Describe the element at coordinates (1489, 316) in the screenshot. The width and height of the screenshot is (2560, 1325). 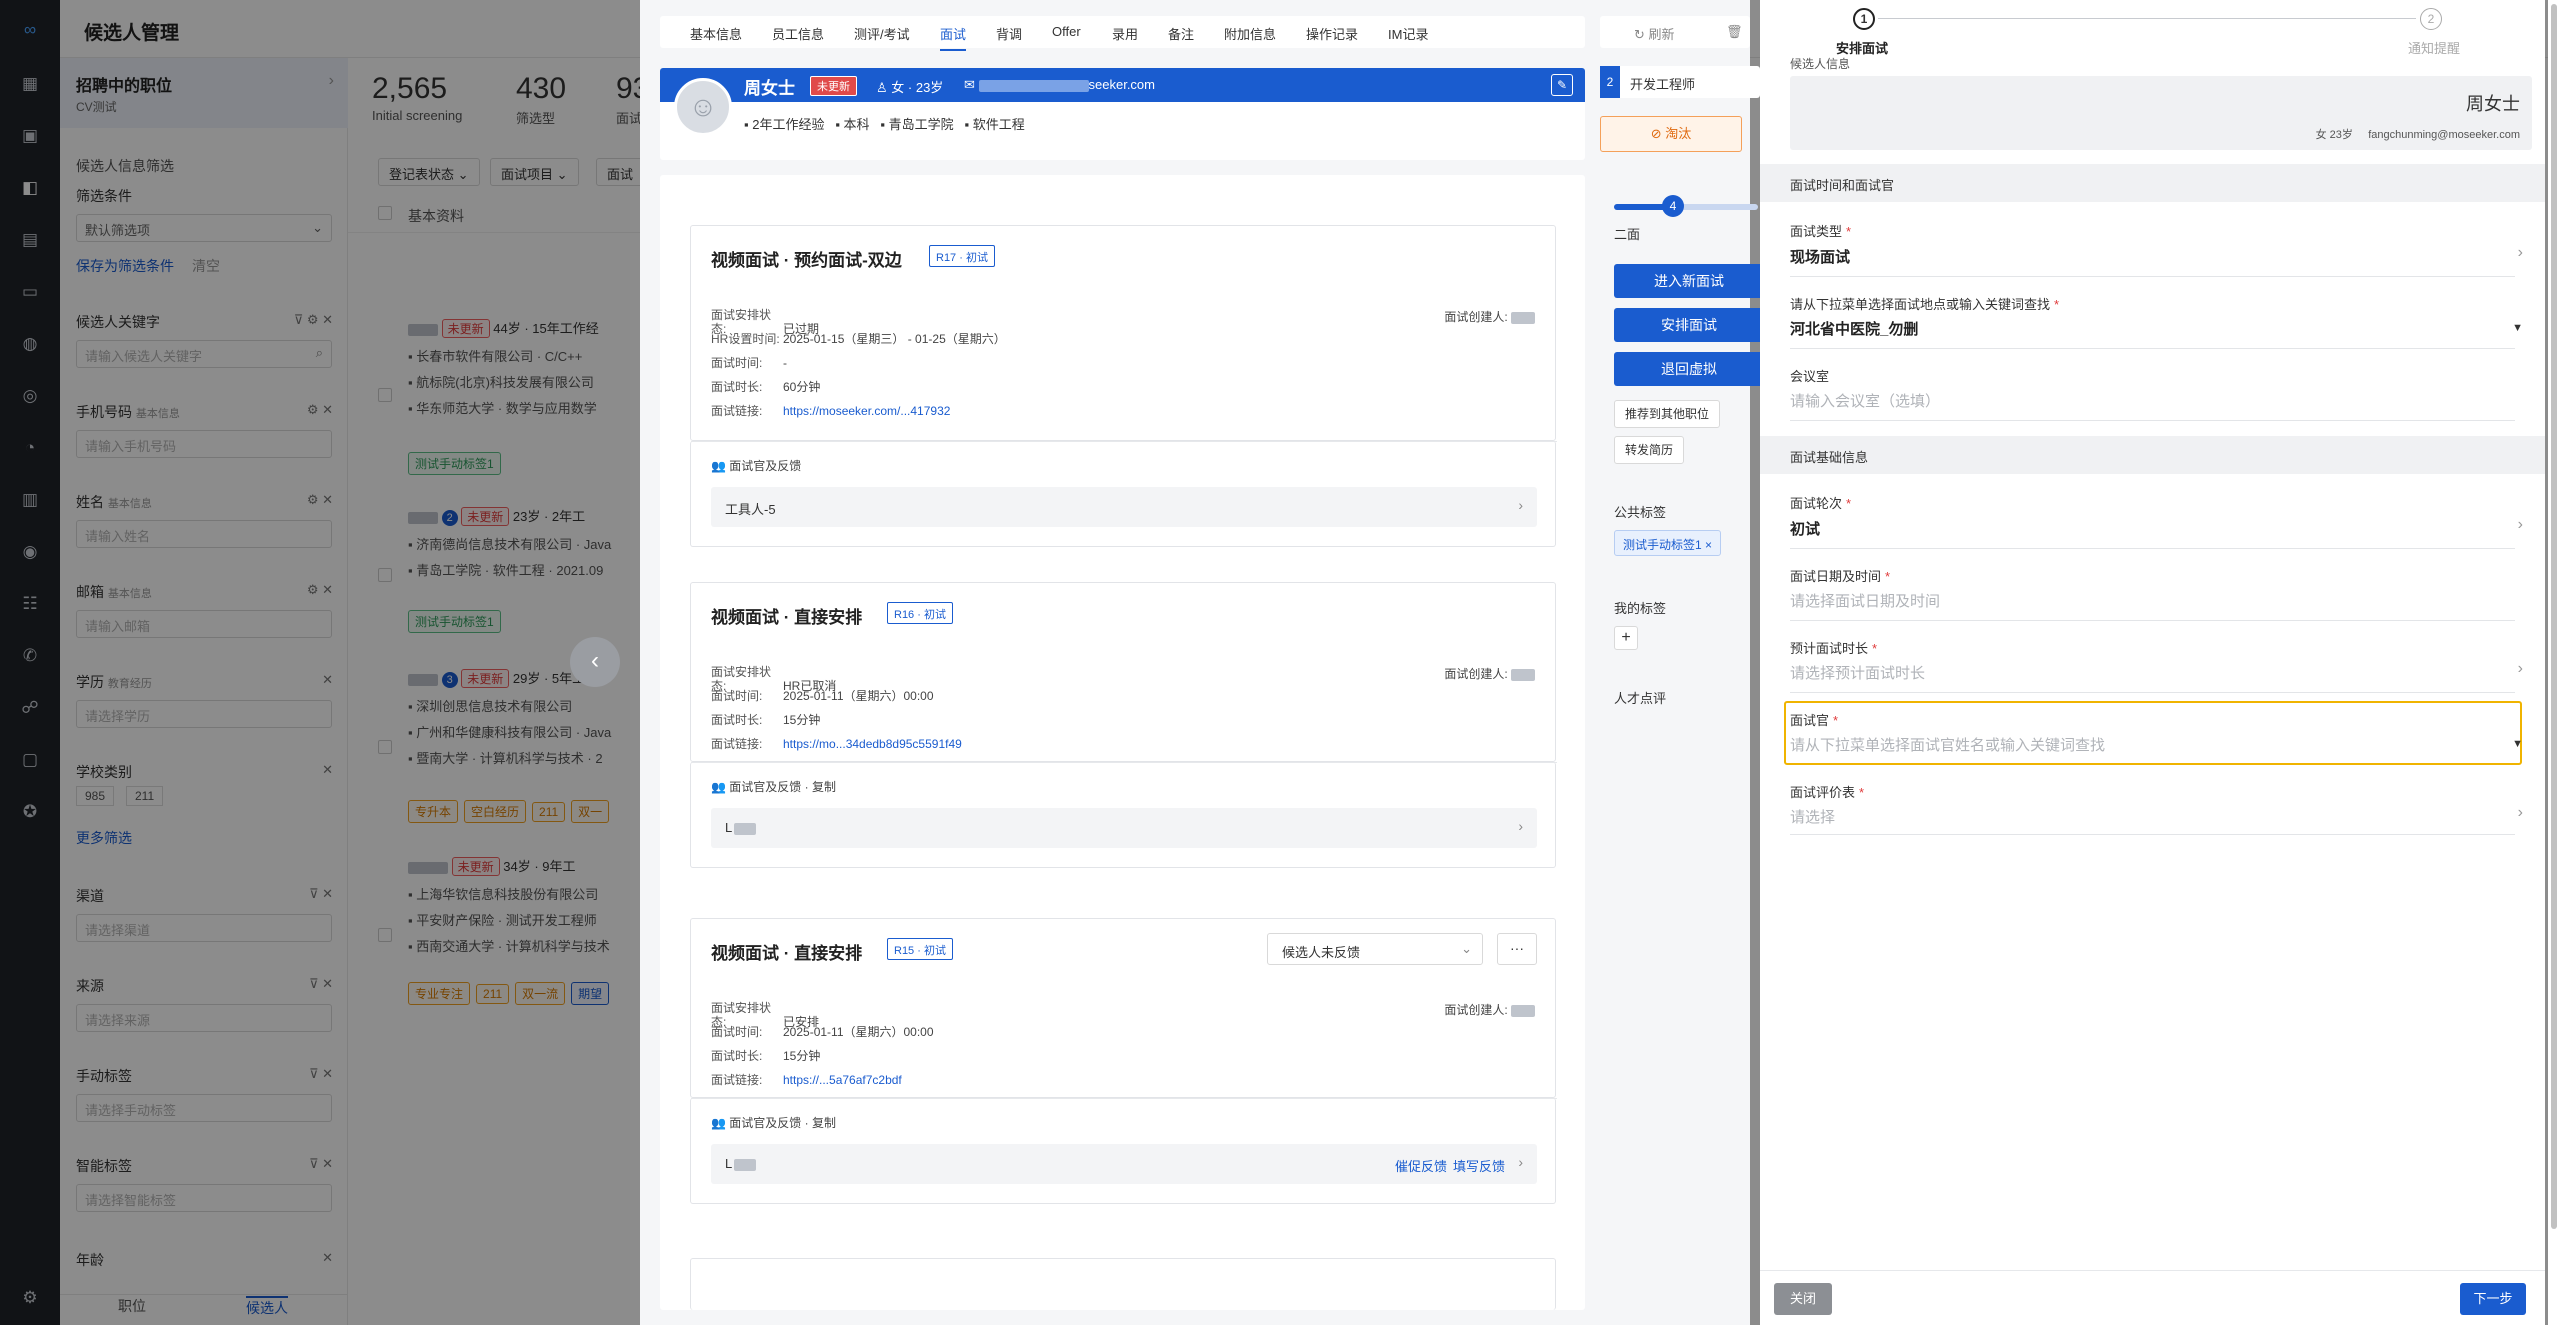
I see `interview-creator: 面试创建人:` at that location.